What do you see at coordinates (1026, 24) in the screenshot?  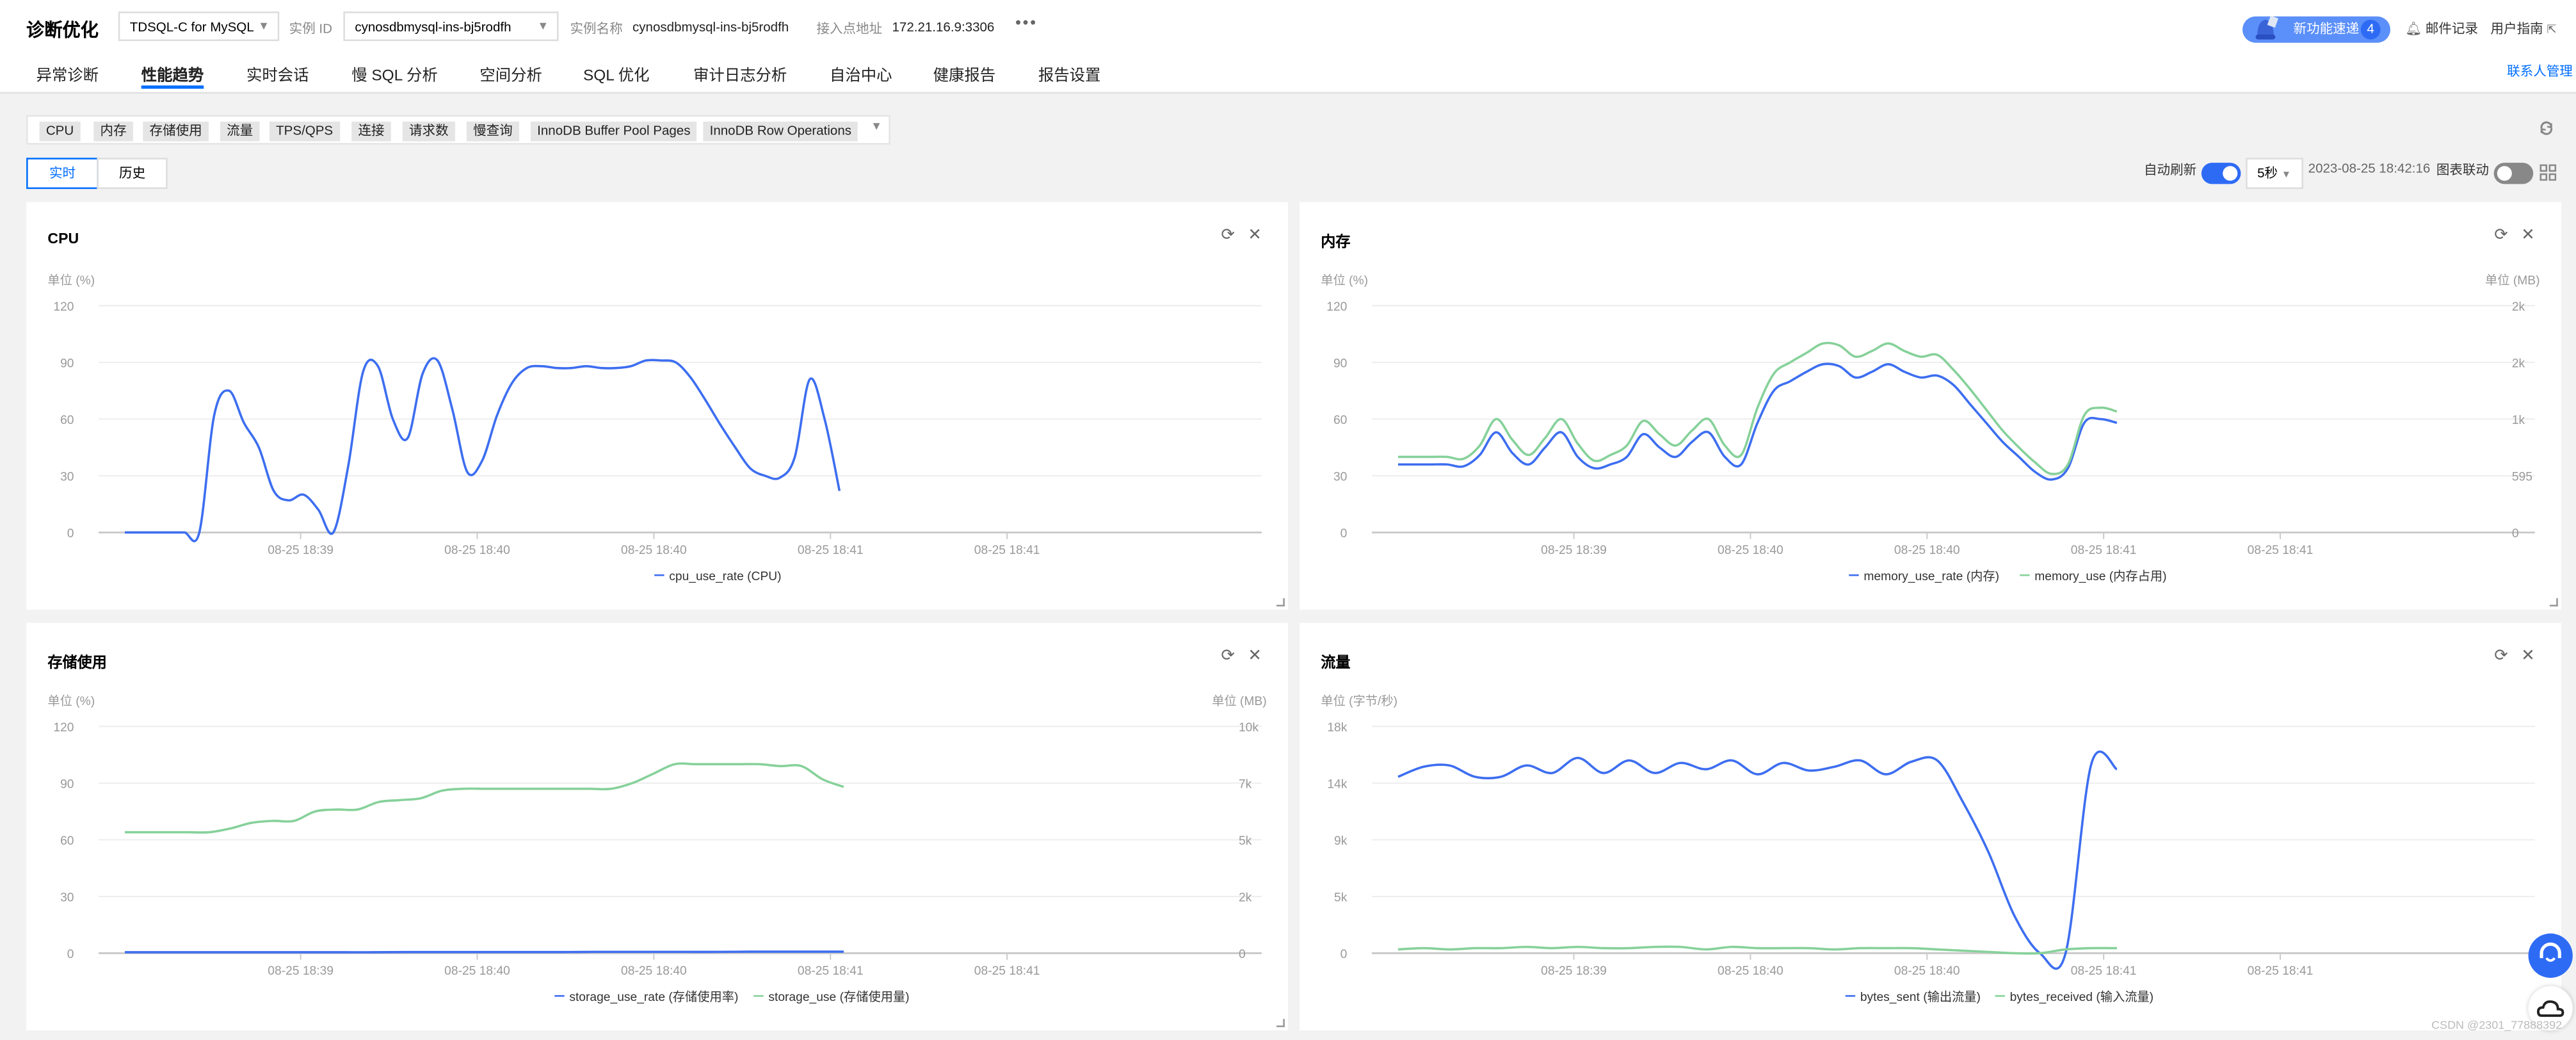 I see `more-icon: •••` at bounding box center [1026, 24].